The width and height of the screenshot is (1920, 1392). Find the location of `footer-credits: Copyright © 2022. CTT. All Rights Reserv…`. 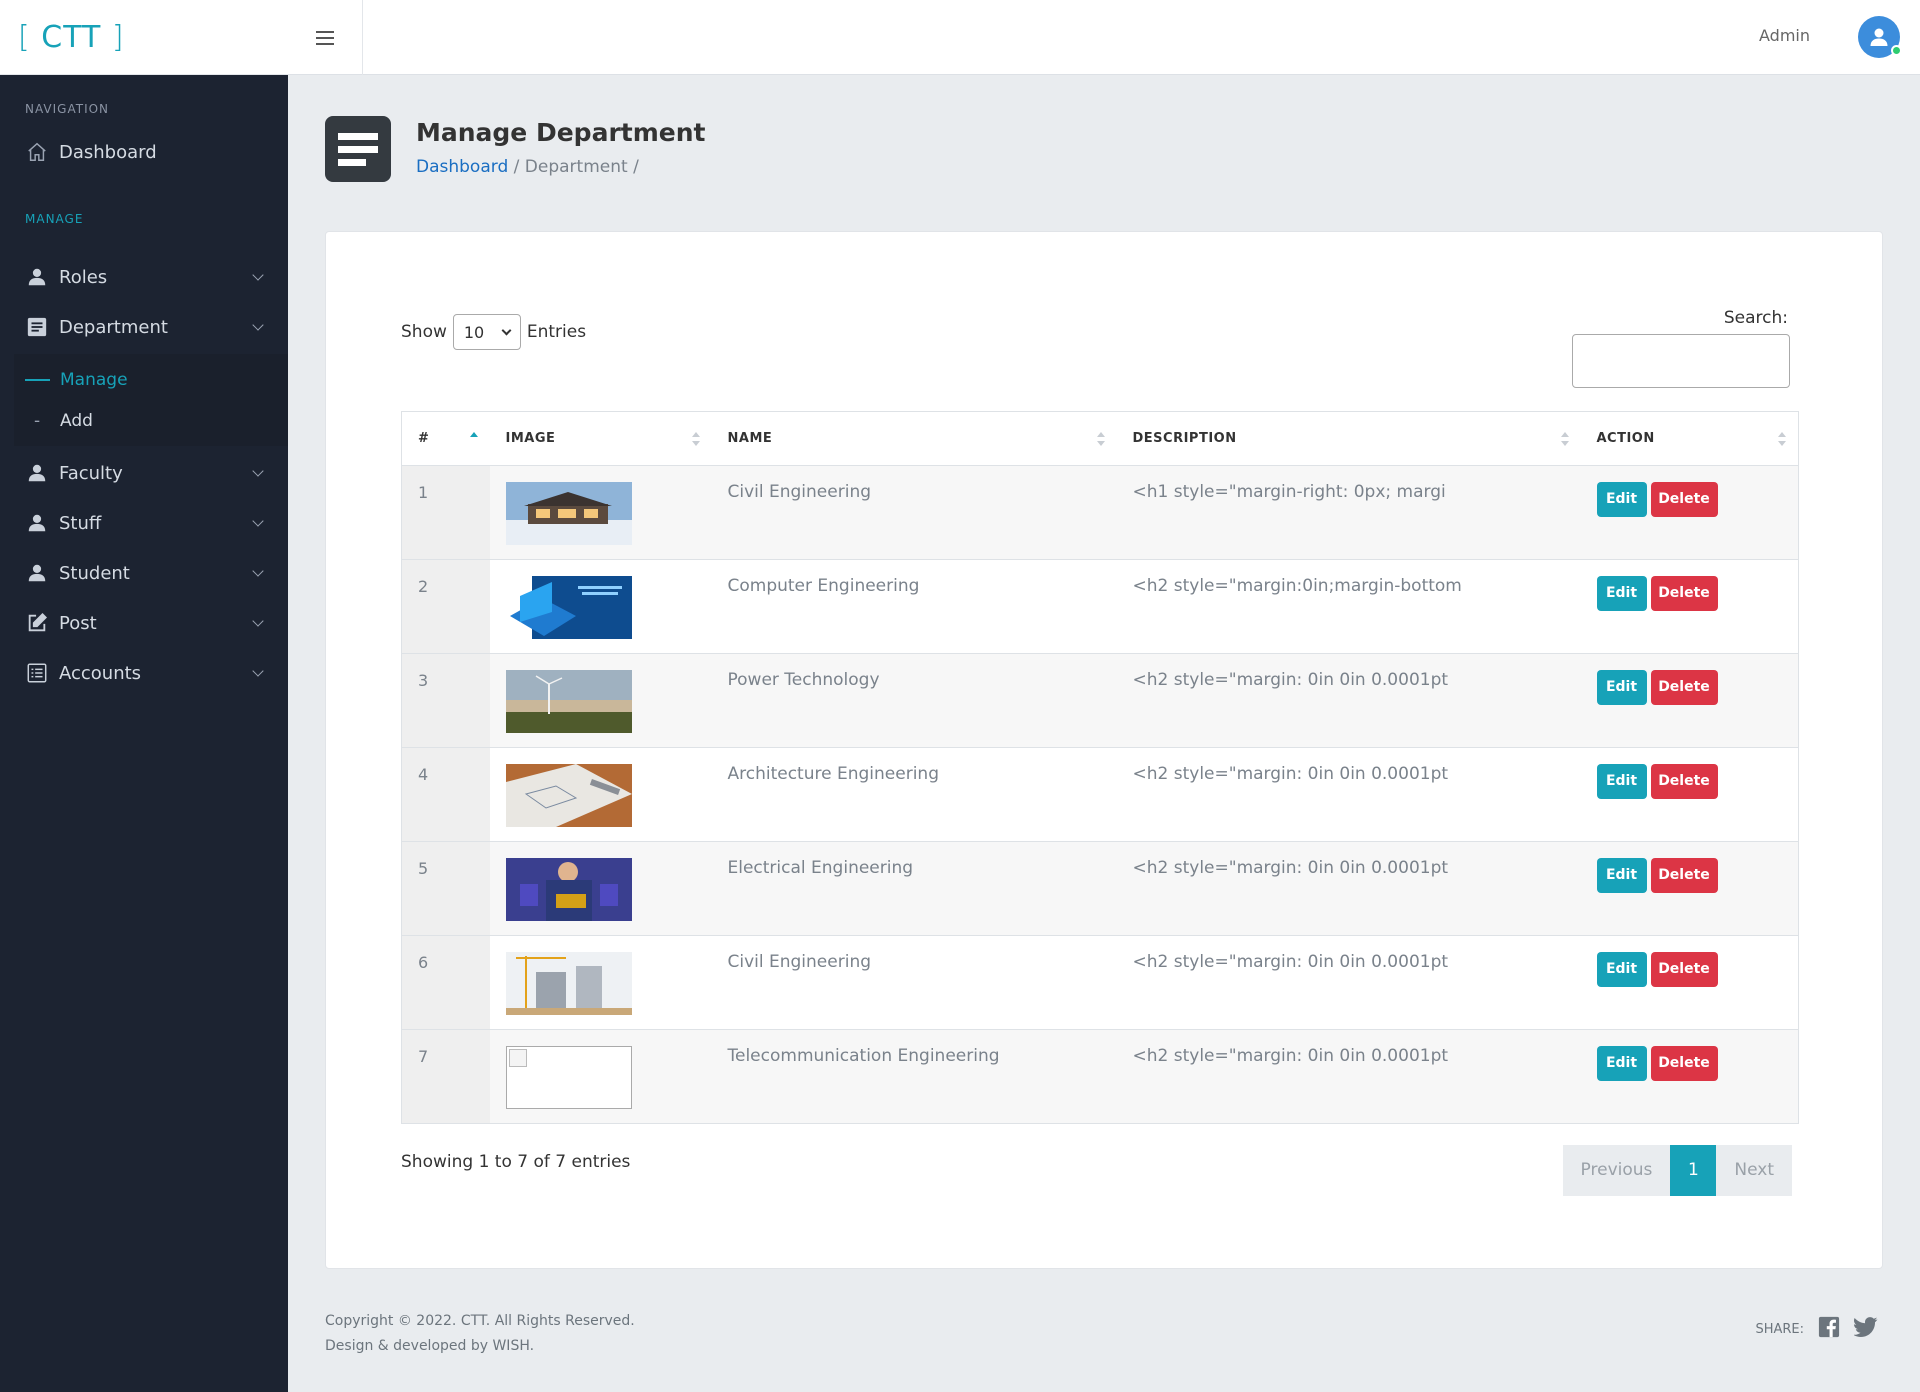

footer-credits: Copyright © 2022. CTT. All Rights Reserv… is located at coordinates (480, 1334).